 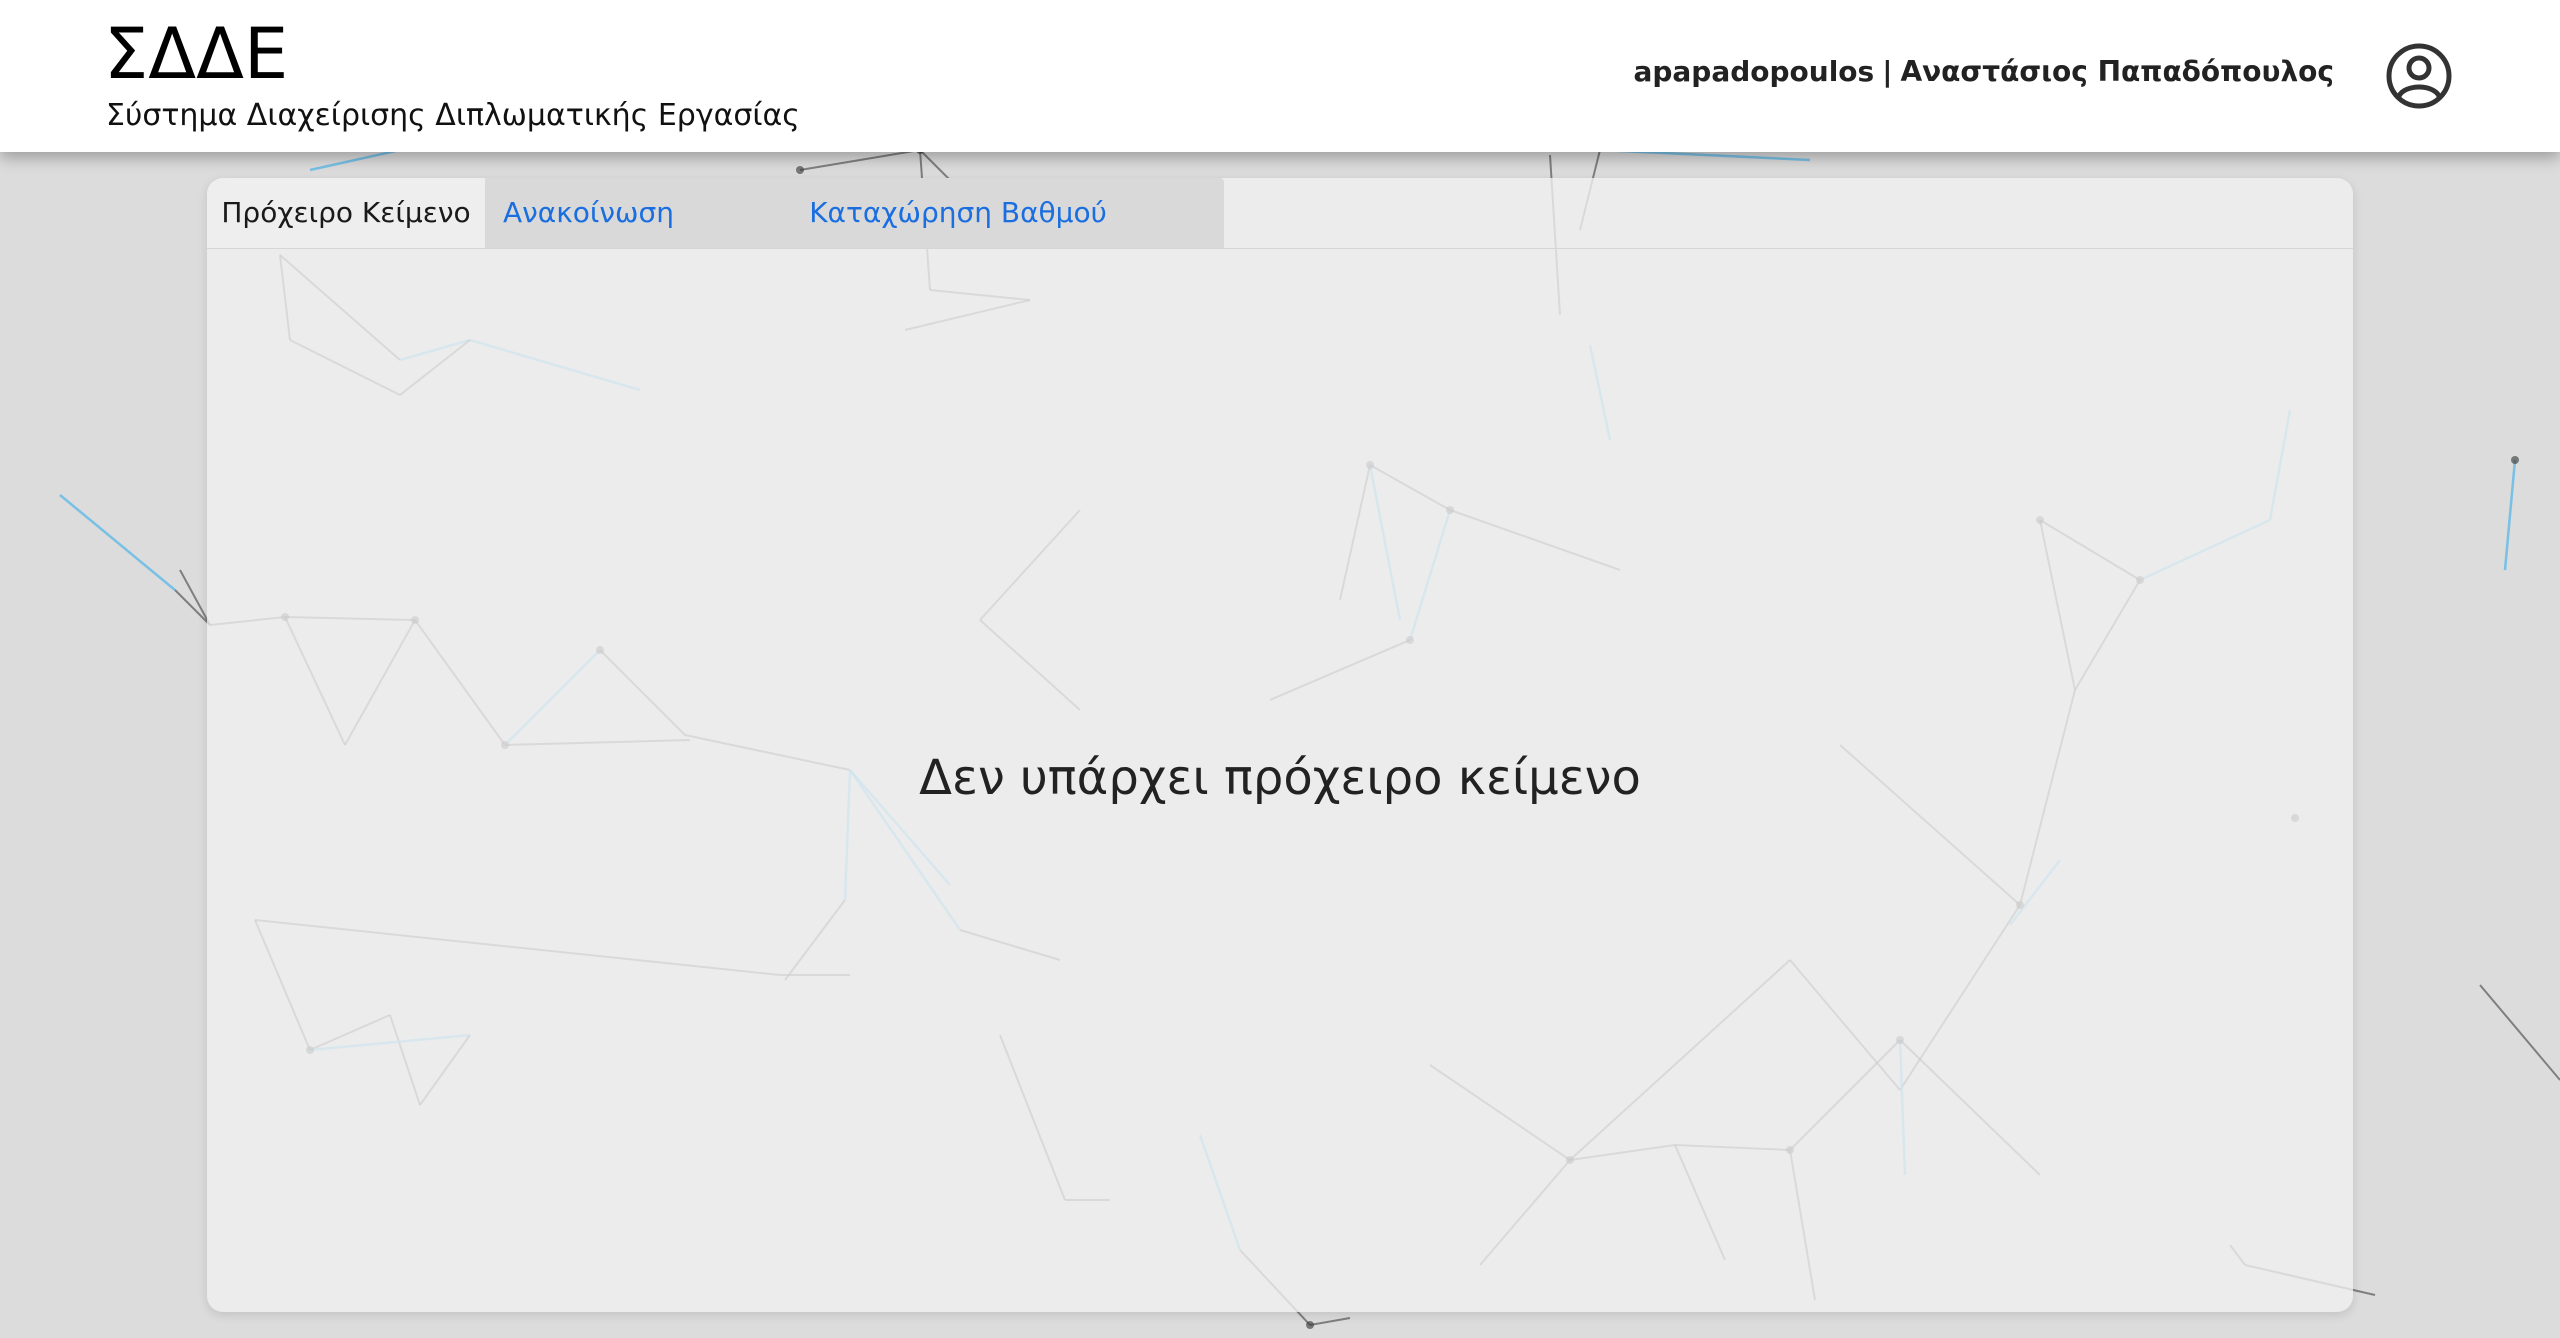 What do you see at coordinates (1754, 71) in the screenshot?
I see `username: apapadopoulos` at bounding box center [1754, 71].